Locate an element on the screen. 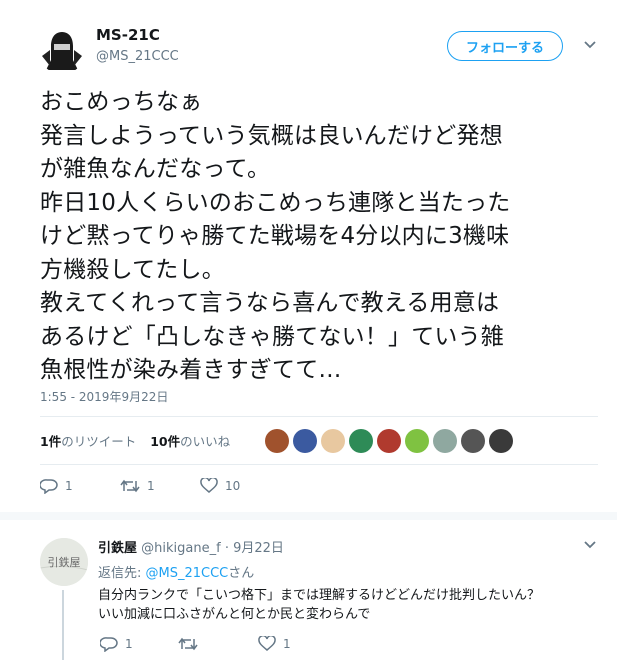  retweets-stat: 1件のリツイート is located at coordinates (88, 440).